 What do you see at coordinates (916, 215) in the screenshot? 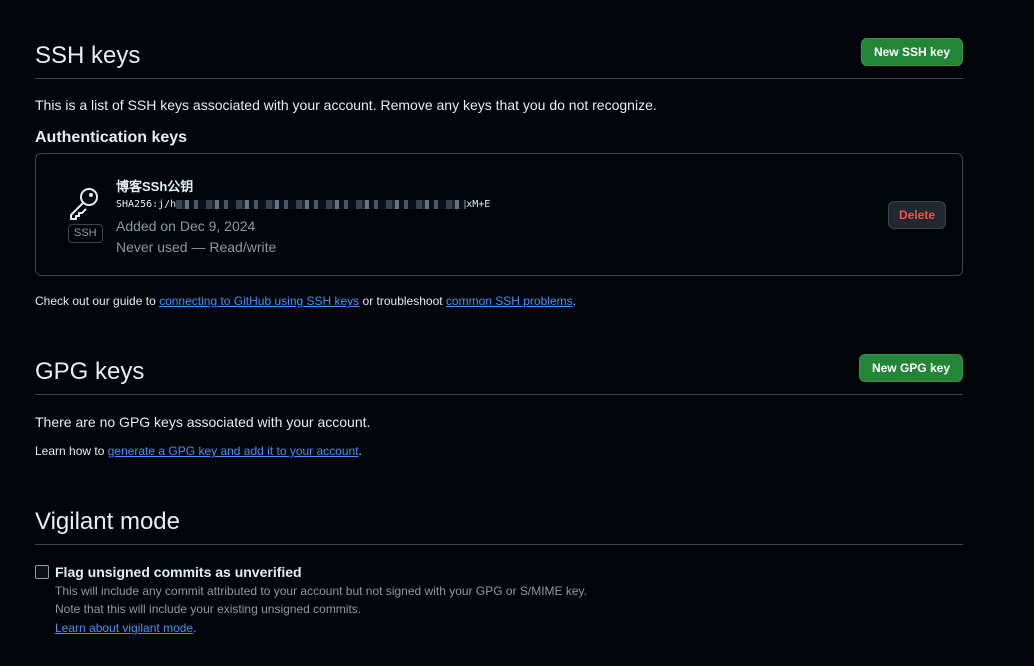
I see `delete-ssh-key-button: Delete` at bounding box center [916, 215].